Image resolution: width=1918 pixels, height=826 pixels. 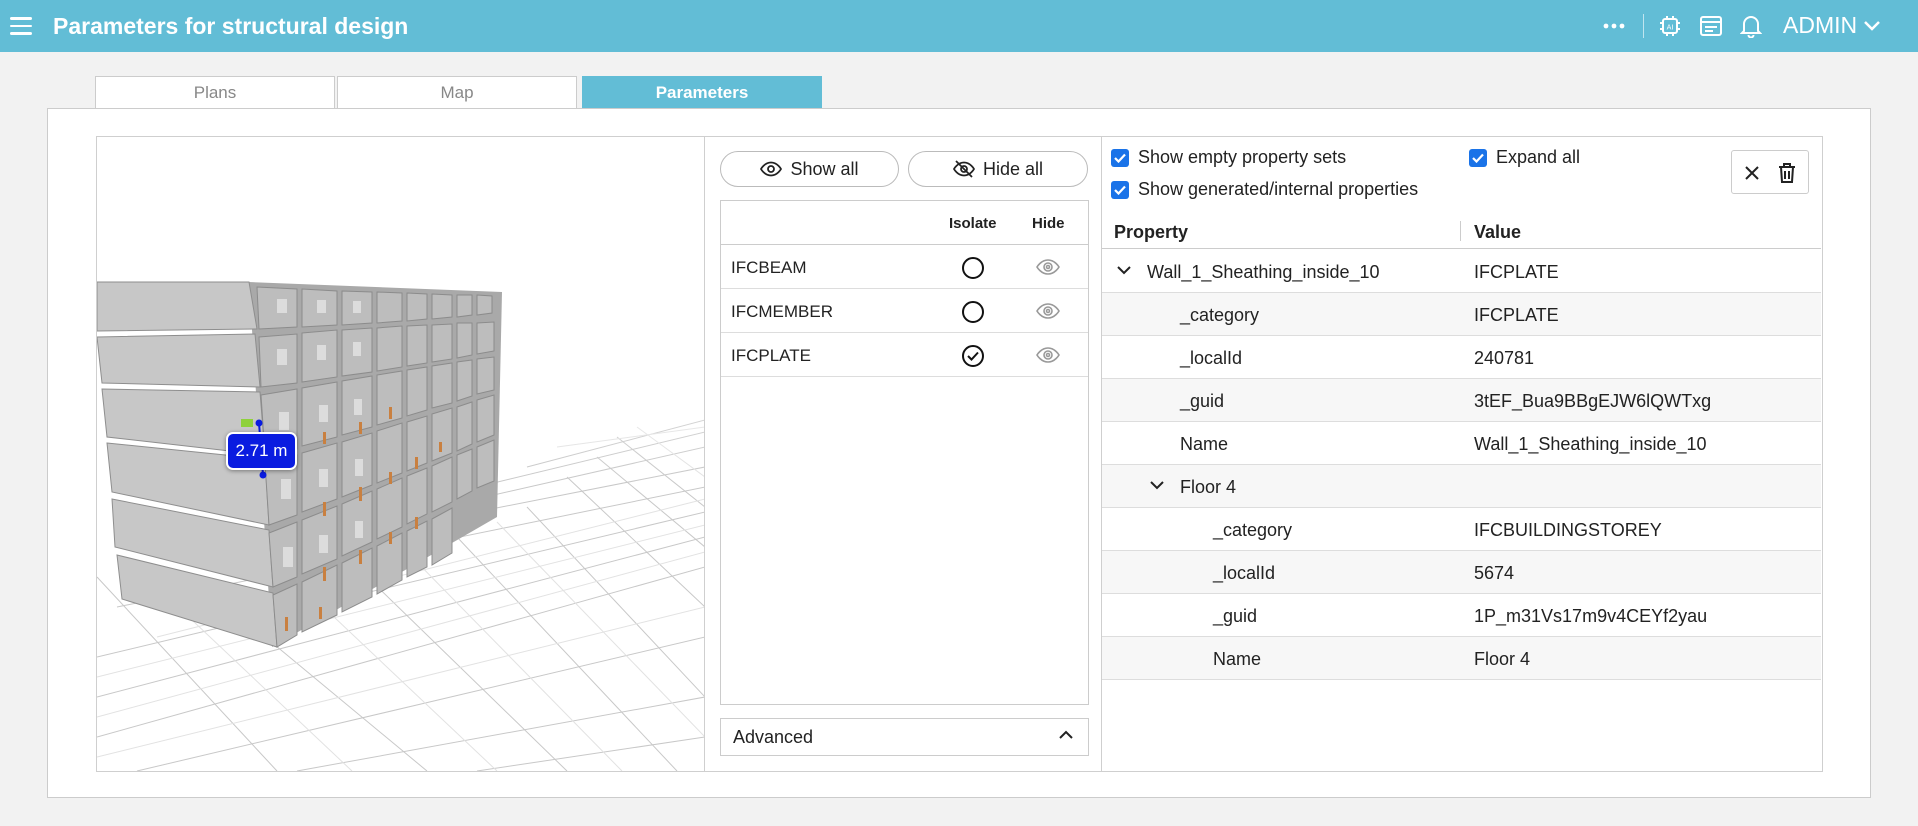 What do you see at coordinates (771, 355) in the screenshot?
I see `category-name: IFCPLATE` at bounding box center [771, 355].